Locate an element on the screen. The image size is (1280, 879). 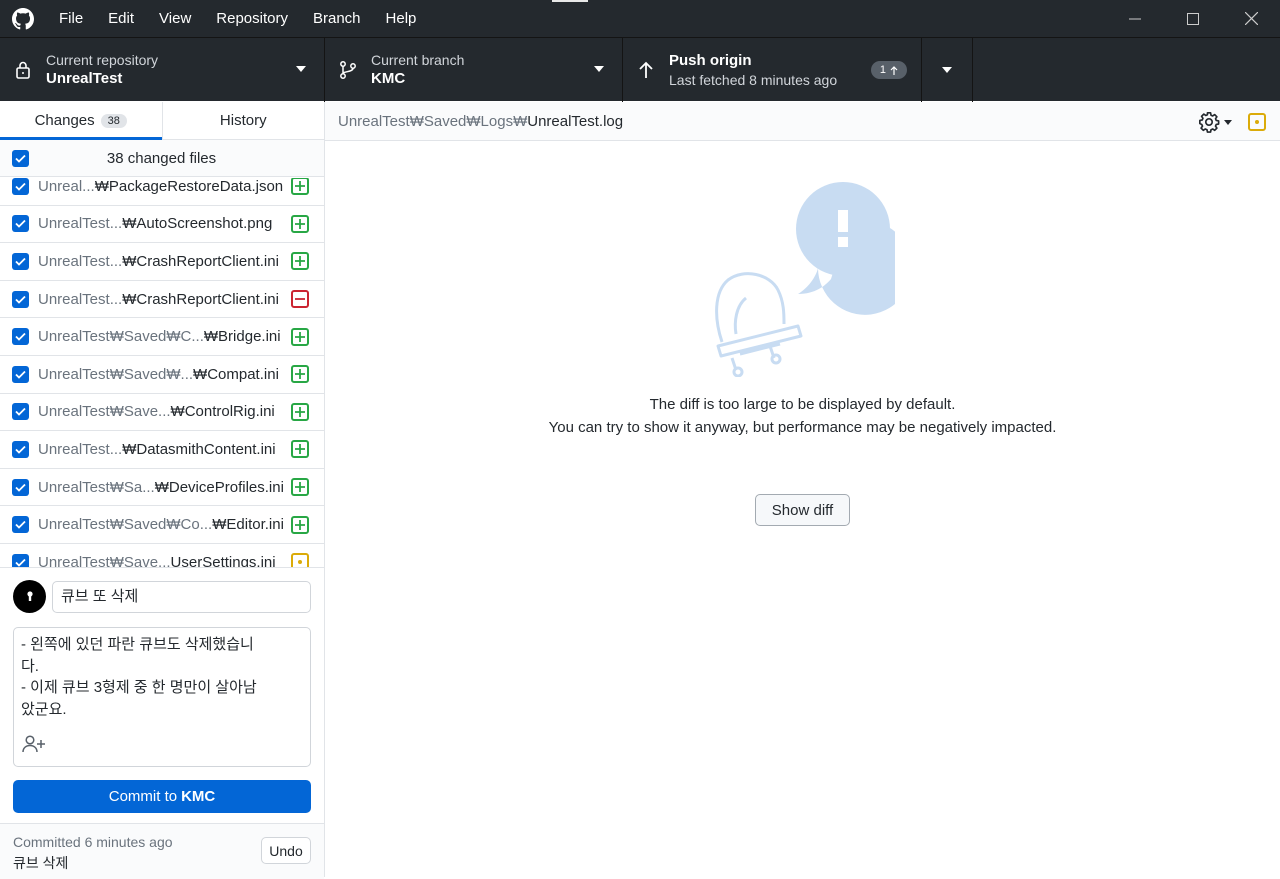
undo-button: Undo is located at coordinates (286, 850).